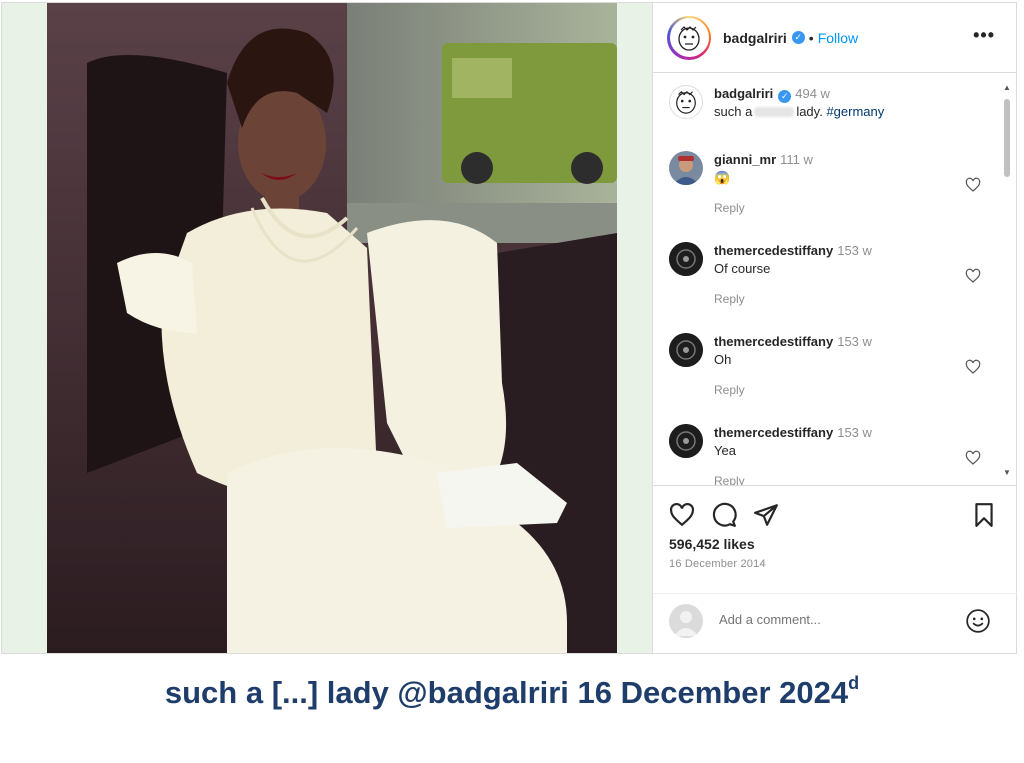 Image resolution: width=1024 pixels, height=763 pixels. I want to click on comment-text: such a lady. #germany, so click(844, 112).